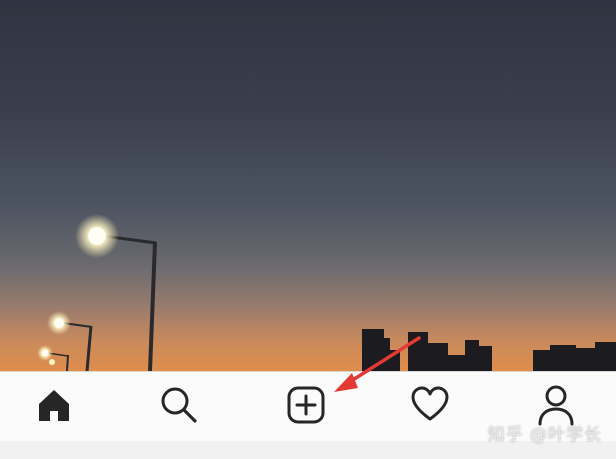  I want to click on heart-icon, so click(430, 407).